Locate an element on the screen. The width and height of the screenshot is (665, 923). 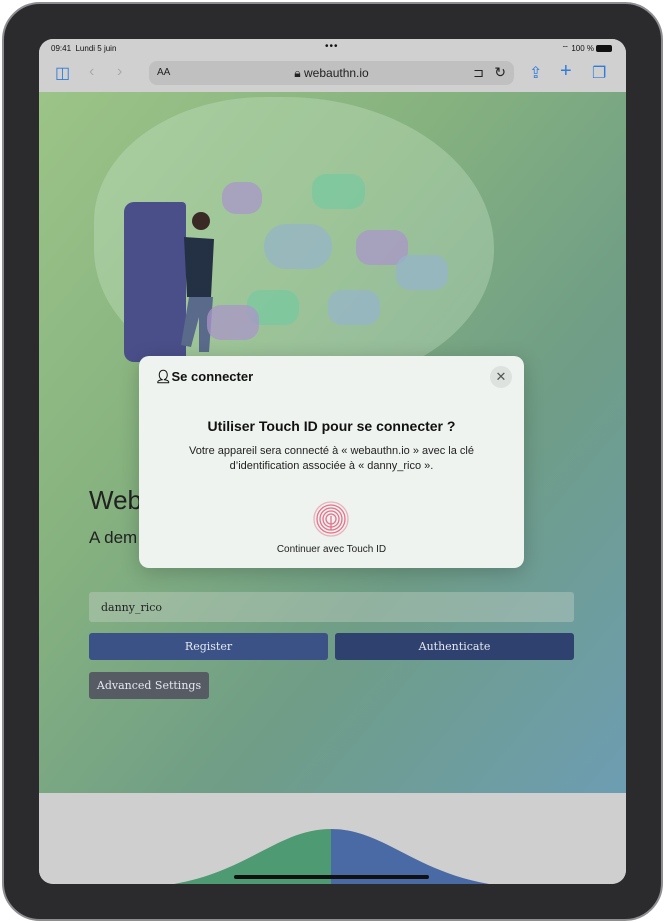
forward-icon: › is located at coordinates (119, 72).